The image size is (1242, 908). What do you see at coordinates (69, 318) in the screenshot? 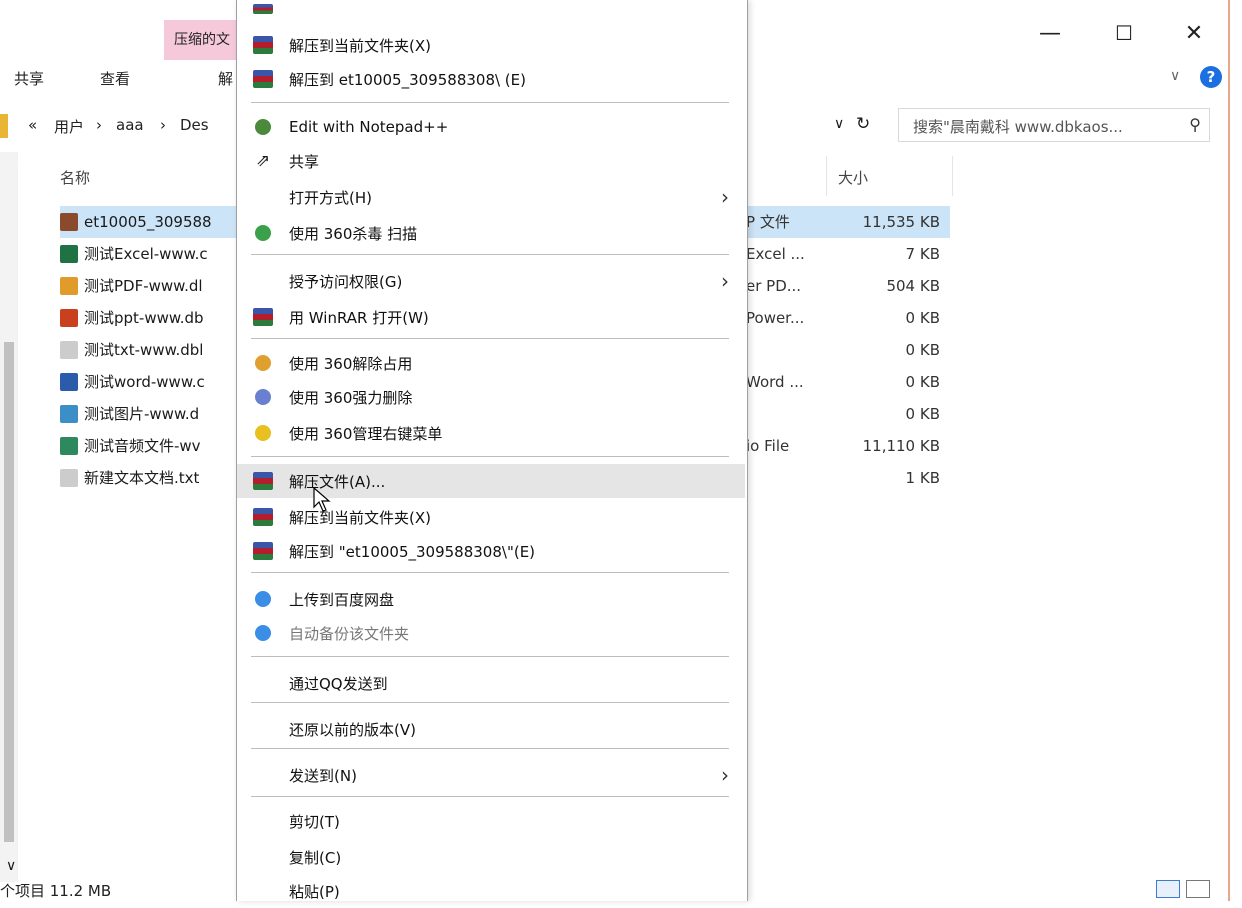
I see `ppt-icon` at bounding box center [69, 318].